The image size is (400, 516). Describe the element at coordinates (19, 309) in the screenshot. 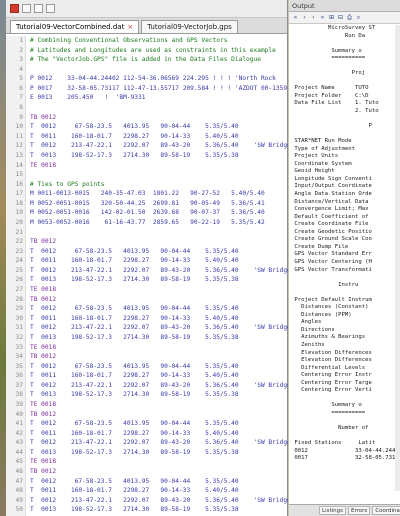

I see `line-number: 29` at that location.